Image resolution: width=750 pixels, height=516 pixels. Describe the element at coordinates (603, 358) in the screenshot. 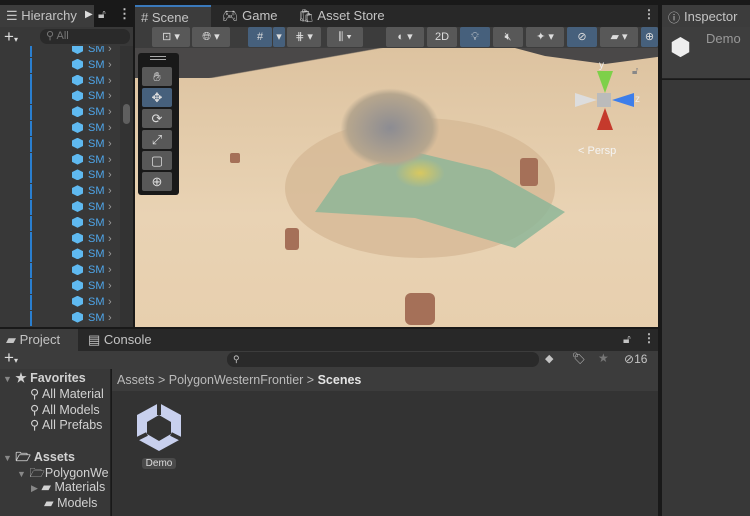

I see `star-icon: ★` at that location.